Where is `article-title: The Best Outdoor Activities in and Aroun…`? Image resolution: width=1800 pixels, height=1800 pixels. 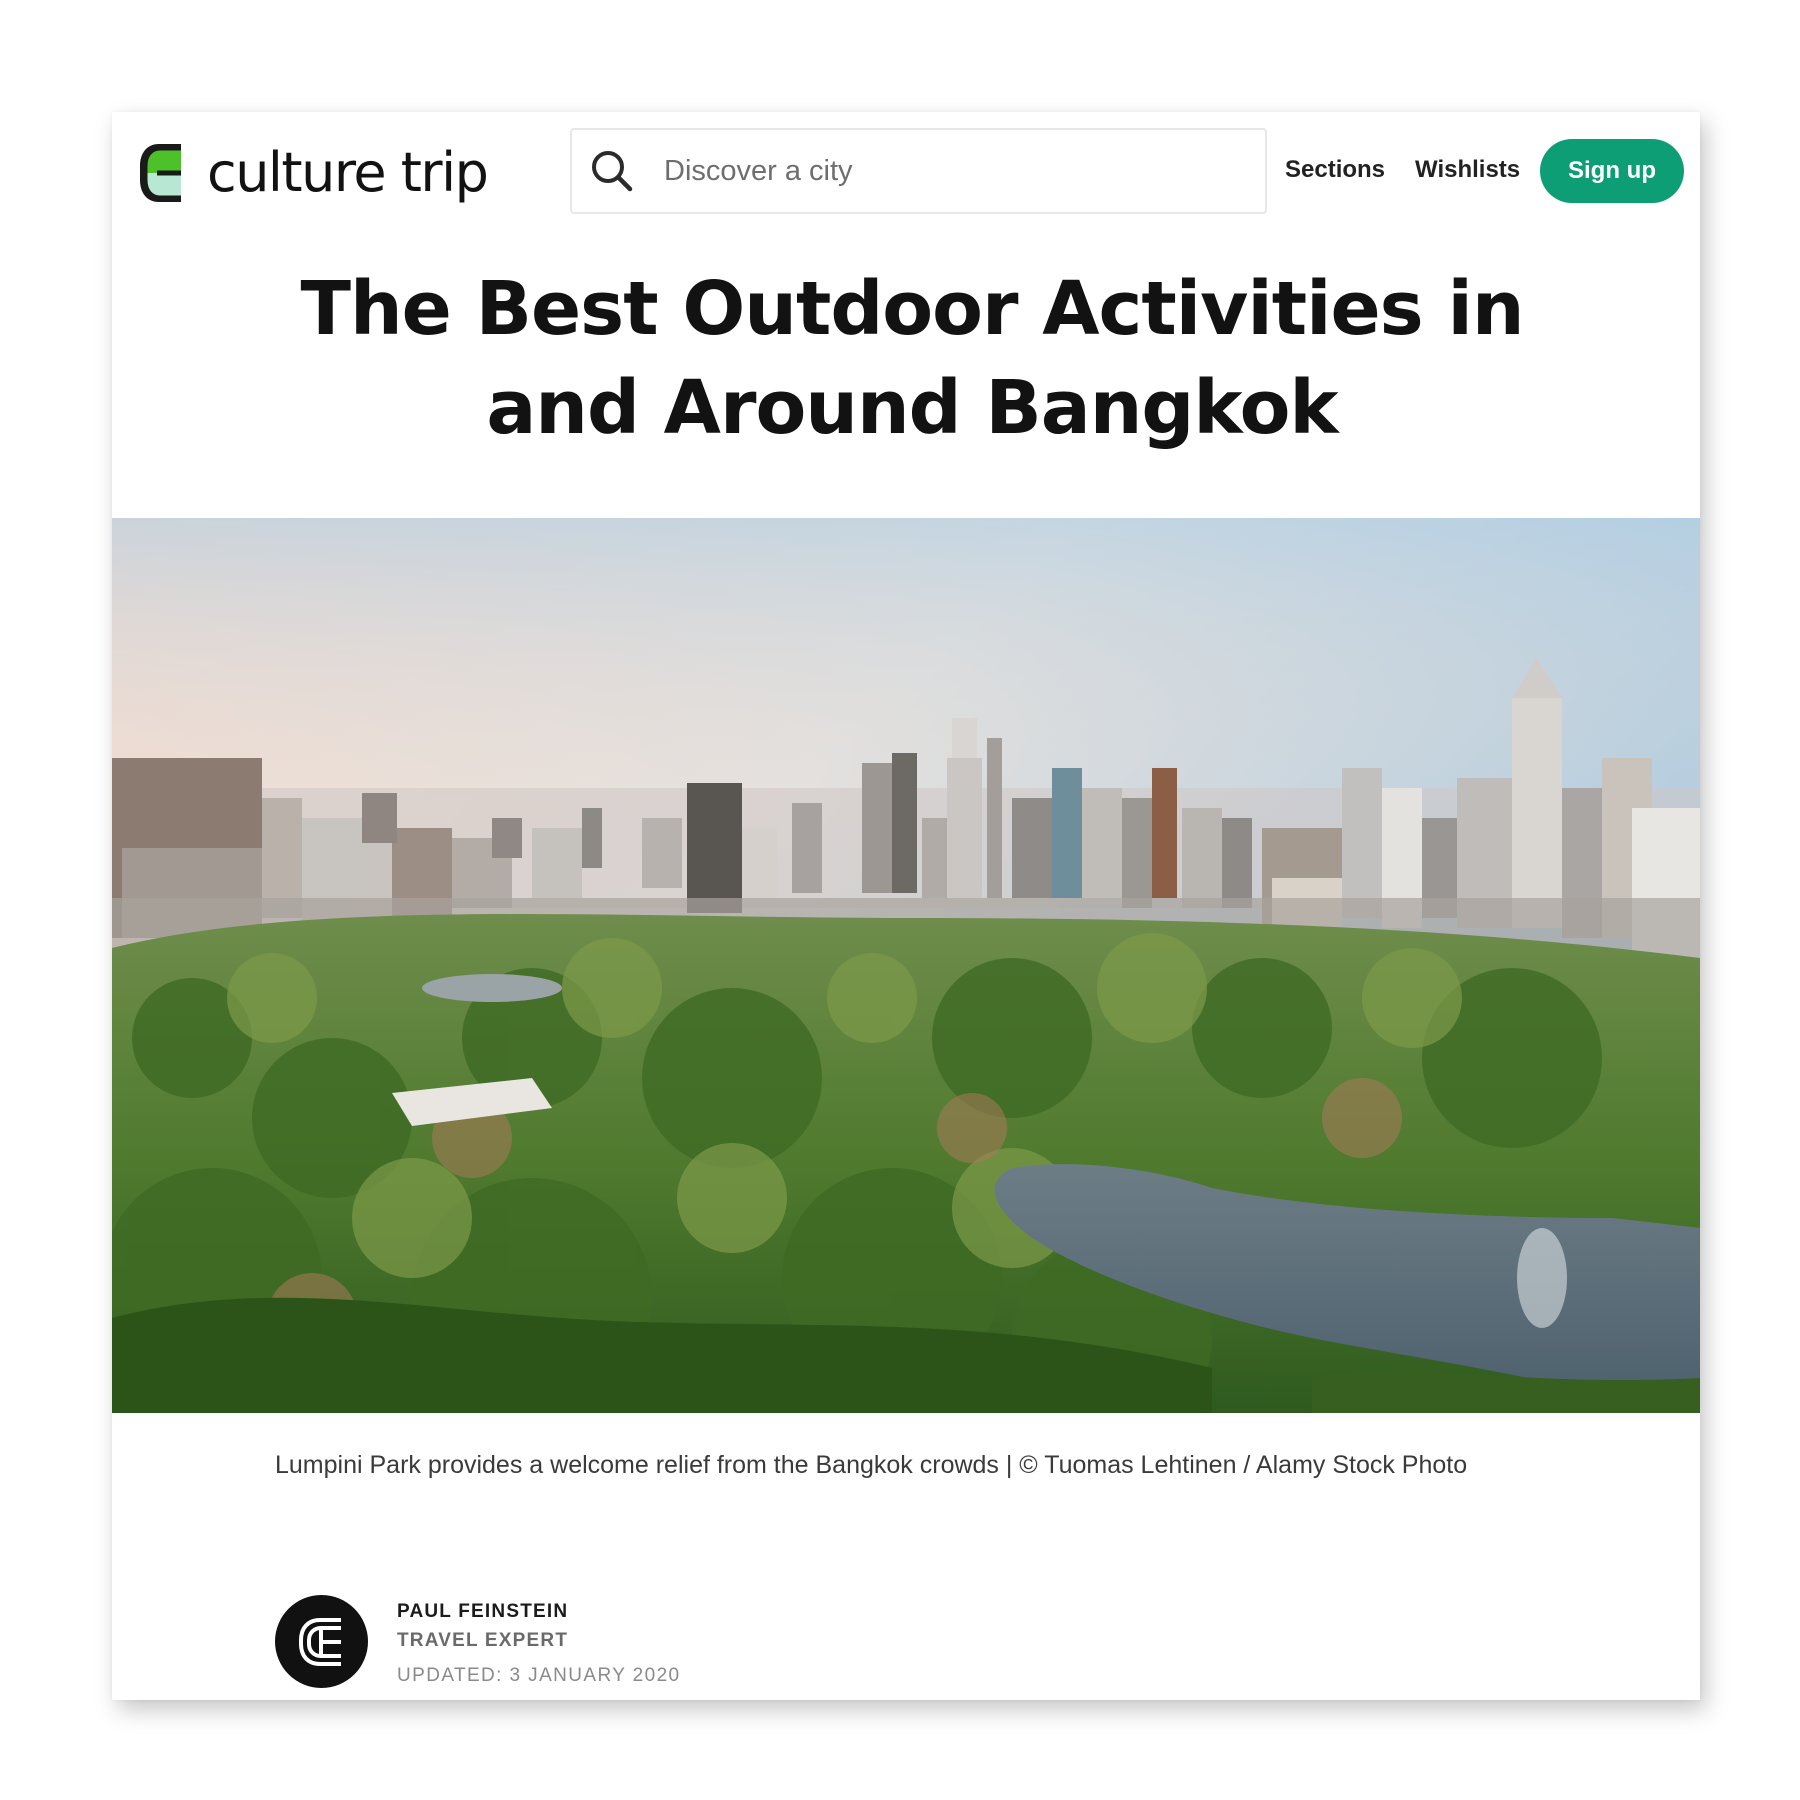
article-title: The Best Outdoor Activities in and Aroun… is located at coordinates (912, 359).